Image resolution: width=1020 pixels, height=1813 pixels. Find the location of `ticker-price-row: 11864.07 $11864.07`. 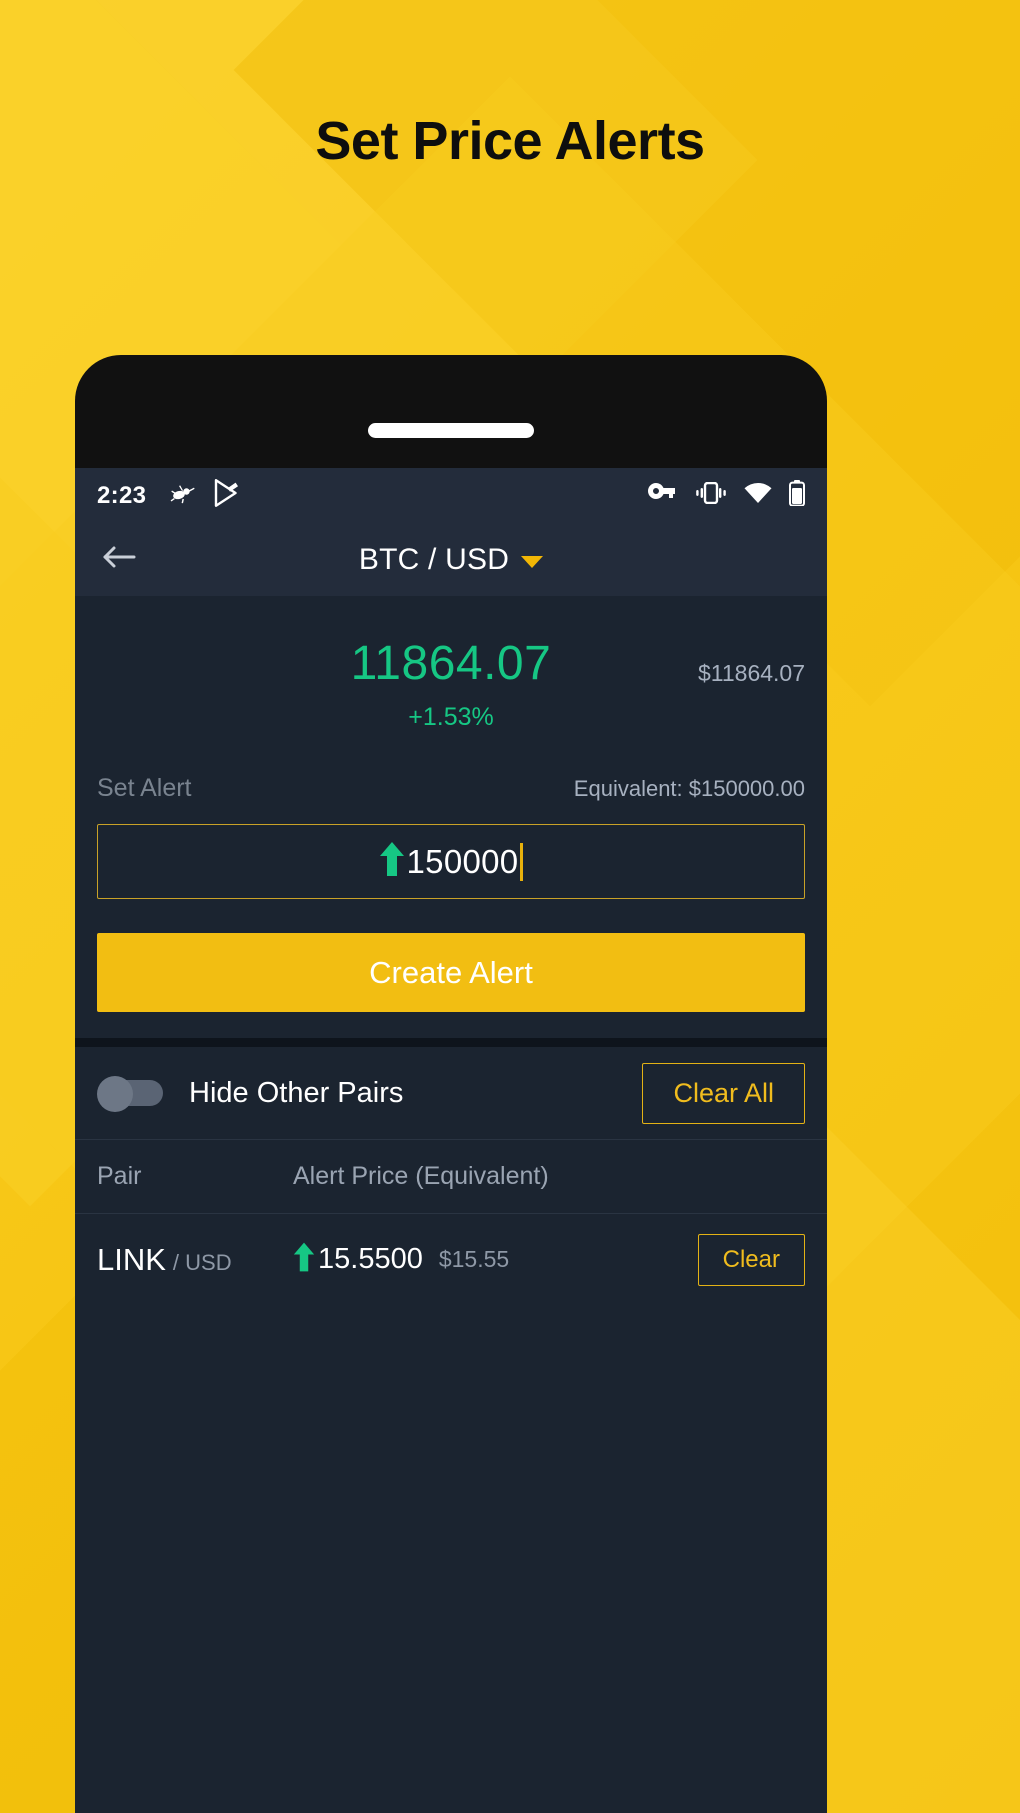

ticker-price-row: 11864.07 $11864.07 is located at coordinates (451, 643).